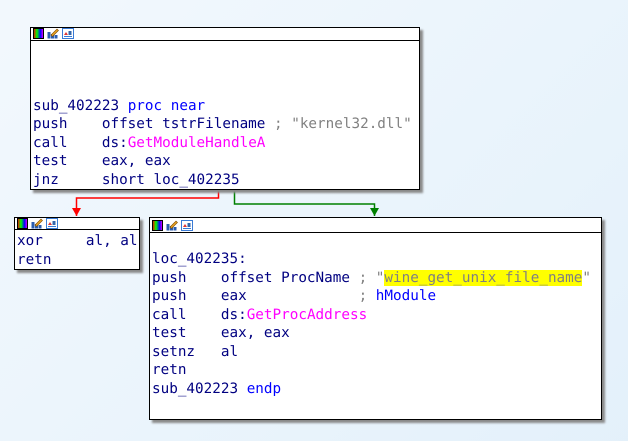 The image size is (628, 441). Describe the element at coordinates (199, 259) in the screenshot. I see `code-label: loc_402235:` at that location.